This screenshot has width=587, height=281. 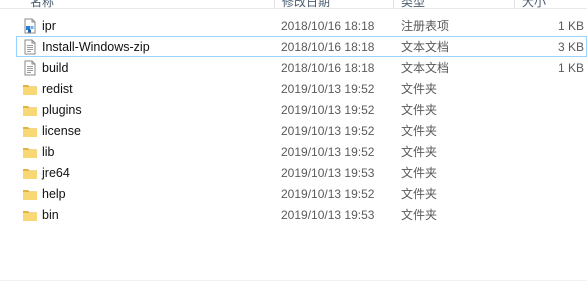 I want to click on file-name: jre64, so click(x=56, y=173).